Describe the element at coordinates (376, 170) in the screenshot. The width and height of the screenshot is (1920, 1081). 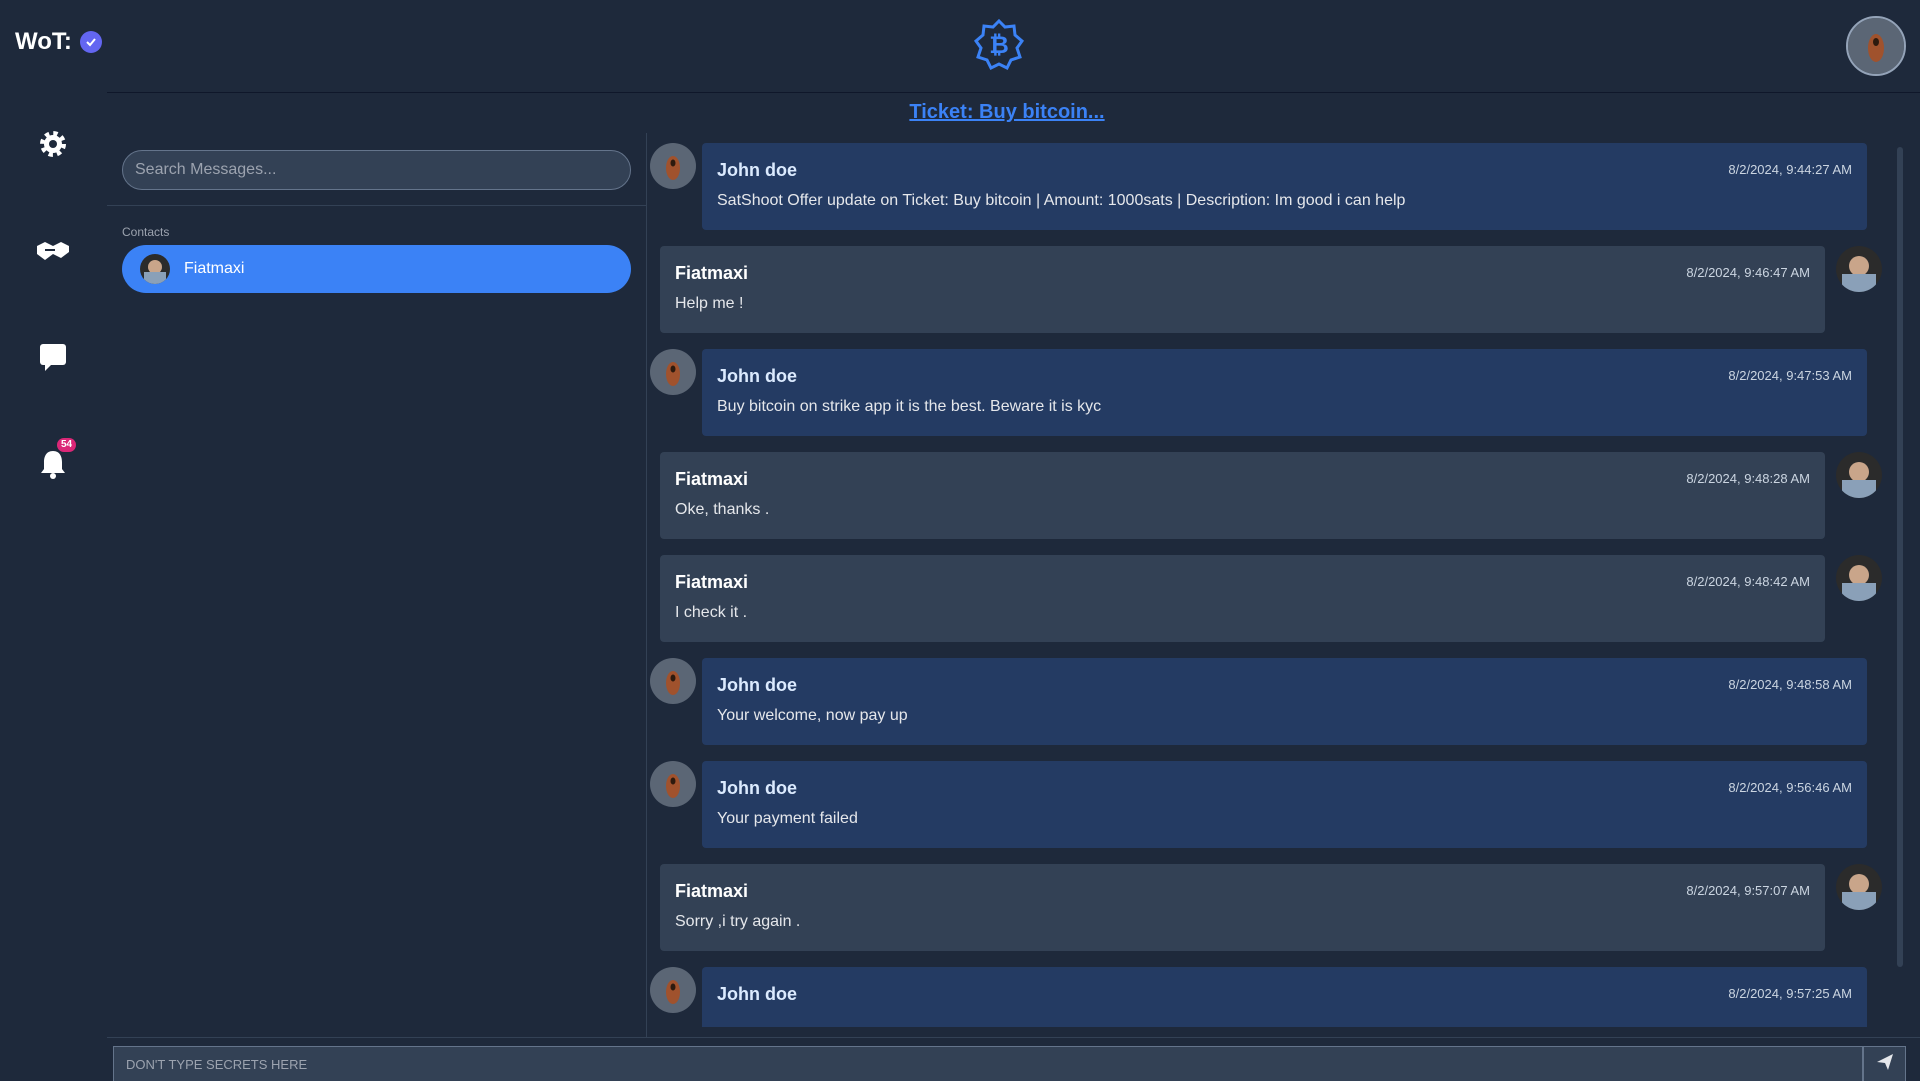
I see `search-messages-input` at that location.